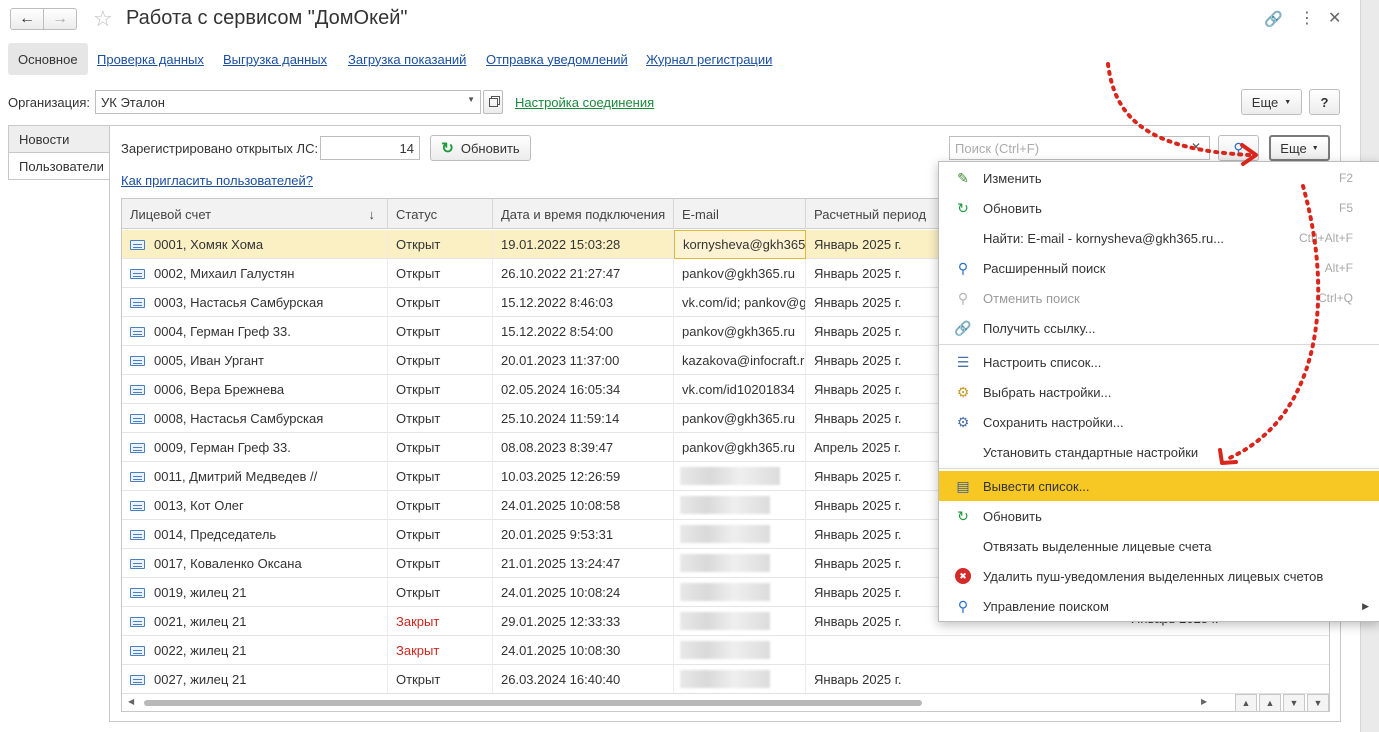  Describe the element at coordinates (1213, 263) in the screenshot. I see `annotation-arrows` at that location.